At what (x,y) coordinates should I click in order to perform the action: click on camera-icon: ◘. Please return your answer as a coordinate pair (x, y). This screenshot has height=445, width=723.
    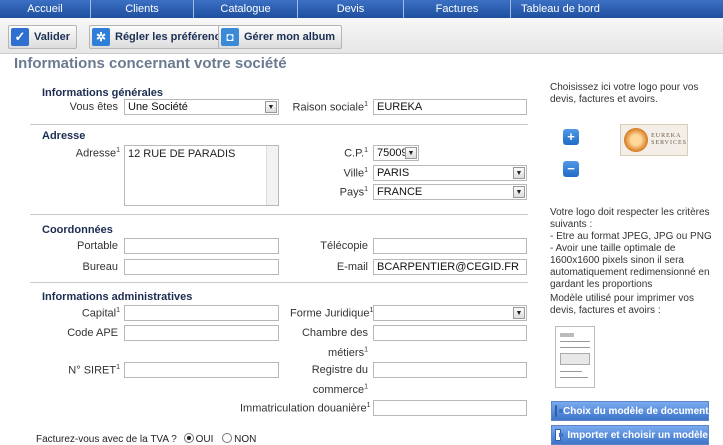
    Looking at the image, I should click on (230, 37).